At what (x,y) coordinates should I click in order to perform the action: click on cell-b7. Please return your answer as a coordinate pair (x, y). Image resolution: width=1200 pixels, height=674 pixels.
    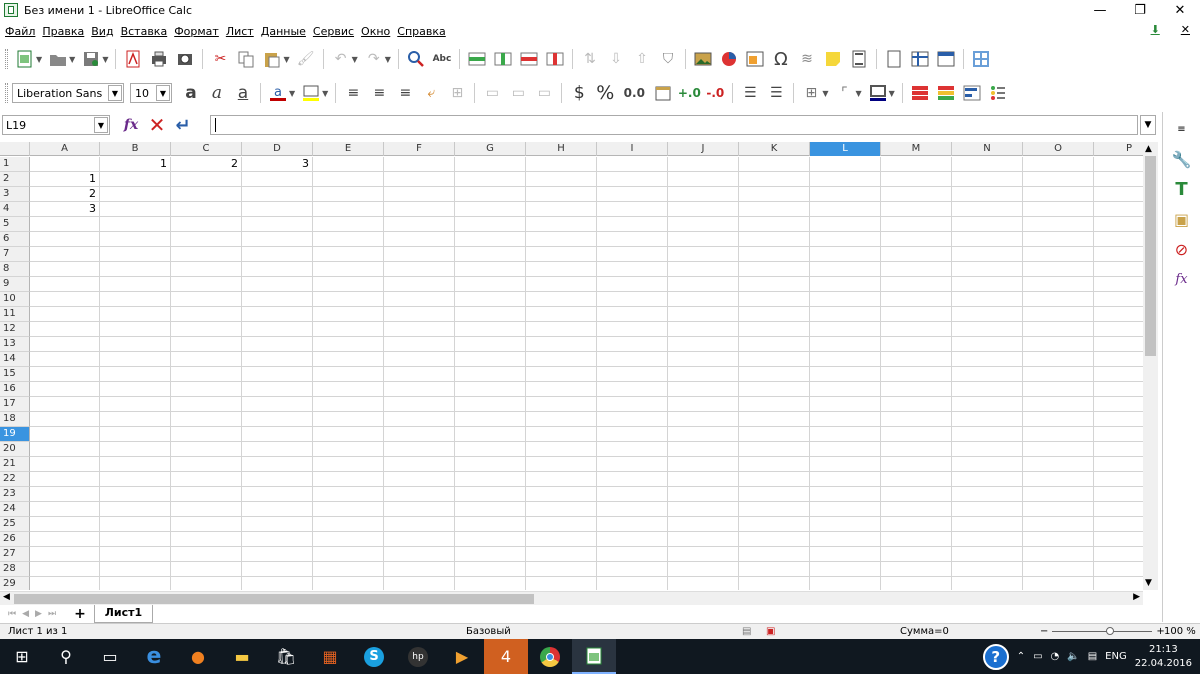
    Looking at the image, I should click on (135, 254).